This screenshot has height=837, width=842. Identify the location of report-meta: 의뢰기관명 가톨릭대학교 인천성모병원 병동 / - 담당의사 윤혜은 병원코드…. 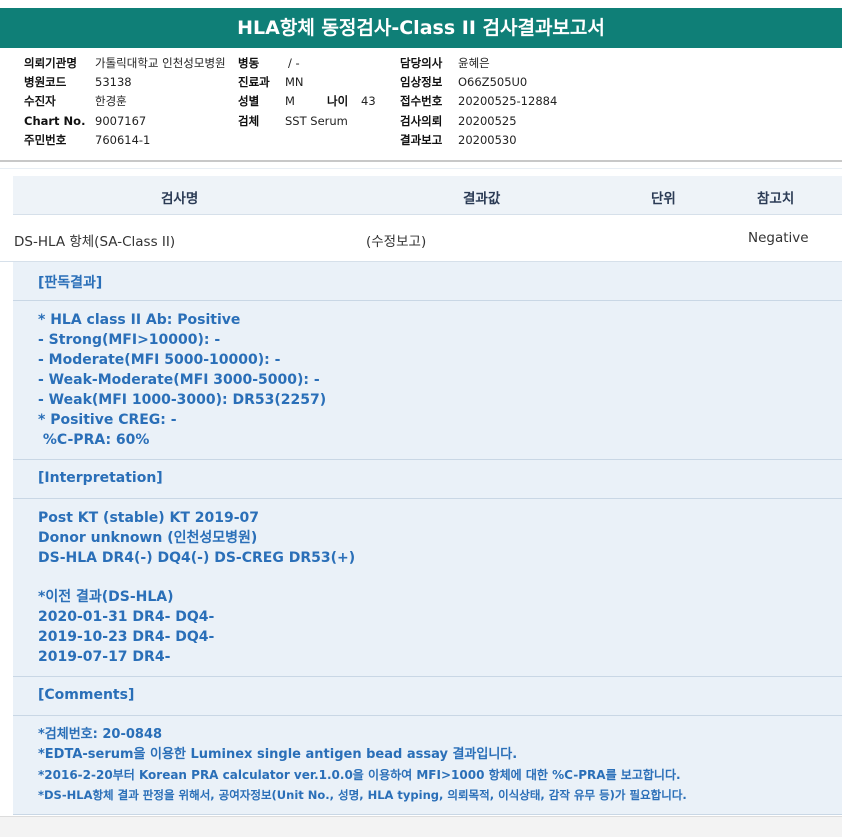
(421, 103).